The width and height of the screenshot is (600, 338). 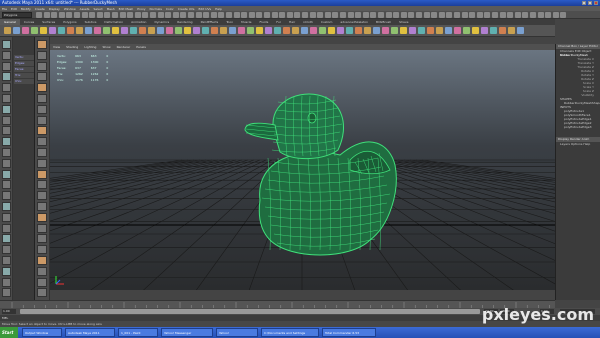 What do you see at coordinates (578, 144) in the screenshot?
I see `layer-editor-menu: Layers Options Help` at bounding box center [578, 144].